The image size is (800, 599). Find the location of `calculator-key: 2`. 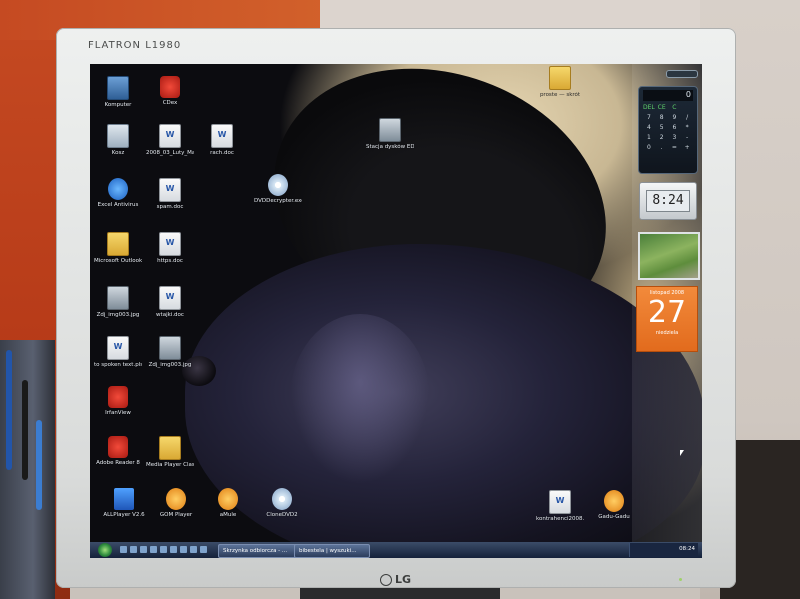

calculator-key: 2 is located at coordinates (662, 137).